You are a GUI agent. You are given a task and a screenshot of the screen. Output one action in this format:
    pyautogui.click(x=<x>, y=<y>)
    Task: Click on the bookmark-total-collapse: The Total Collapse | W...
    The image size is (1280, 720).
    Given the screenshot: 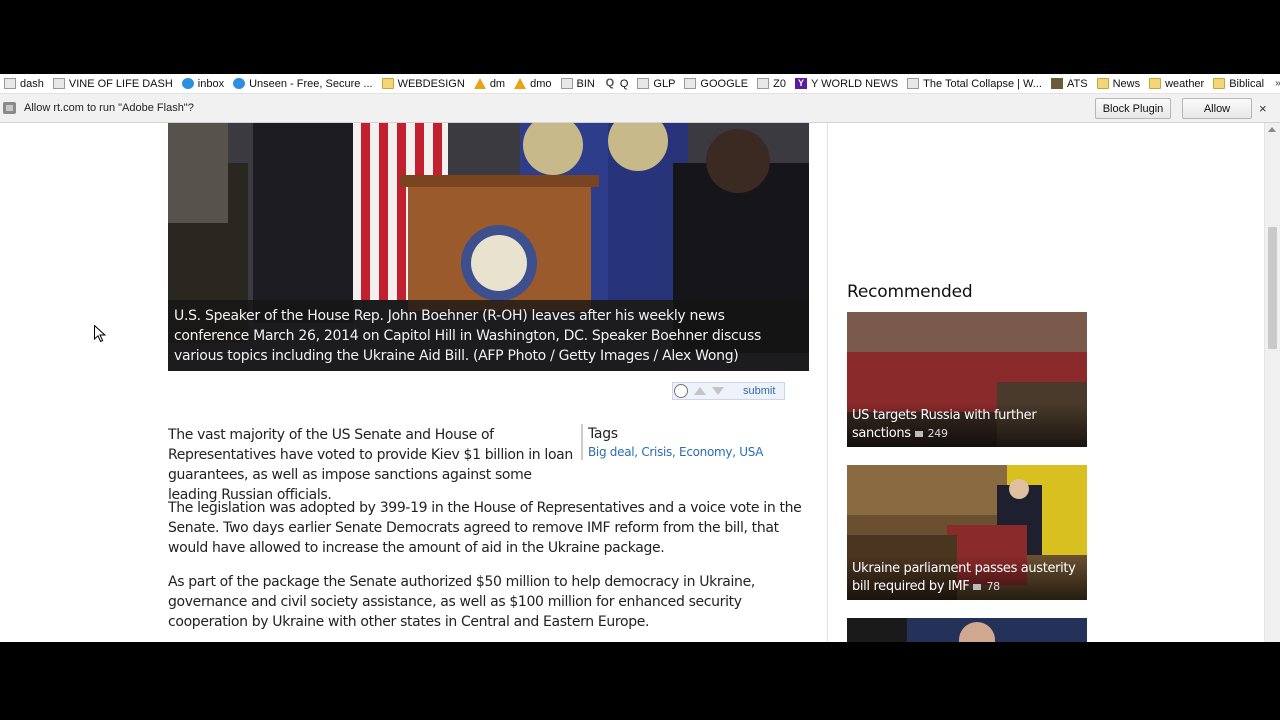 What is the action you would take?
    pyautogui.click(x=975, y=83)
    